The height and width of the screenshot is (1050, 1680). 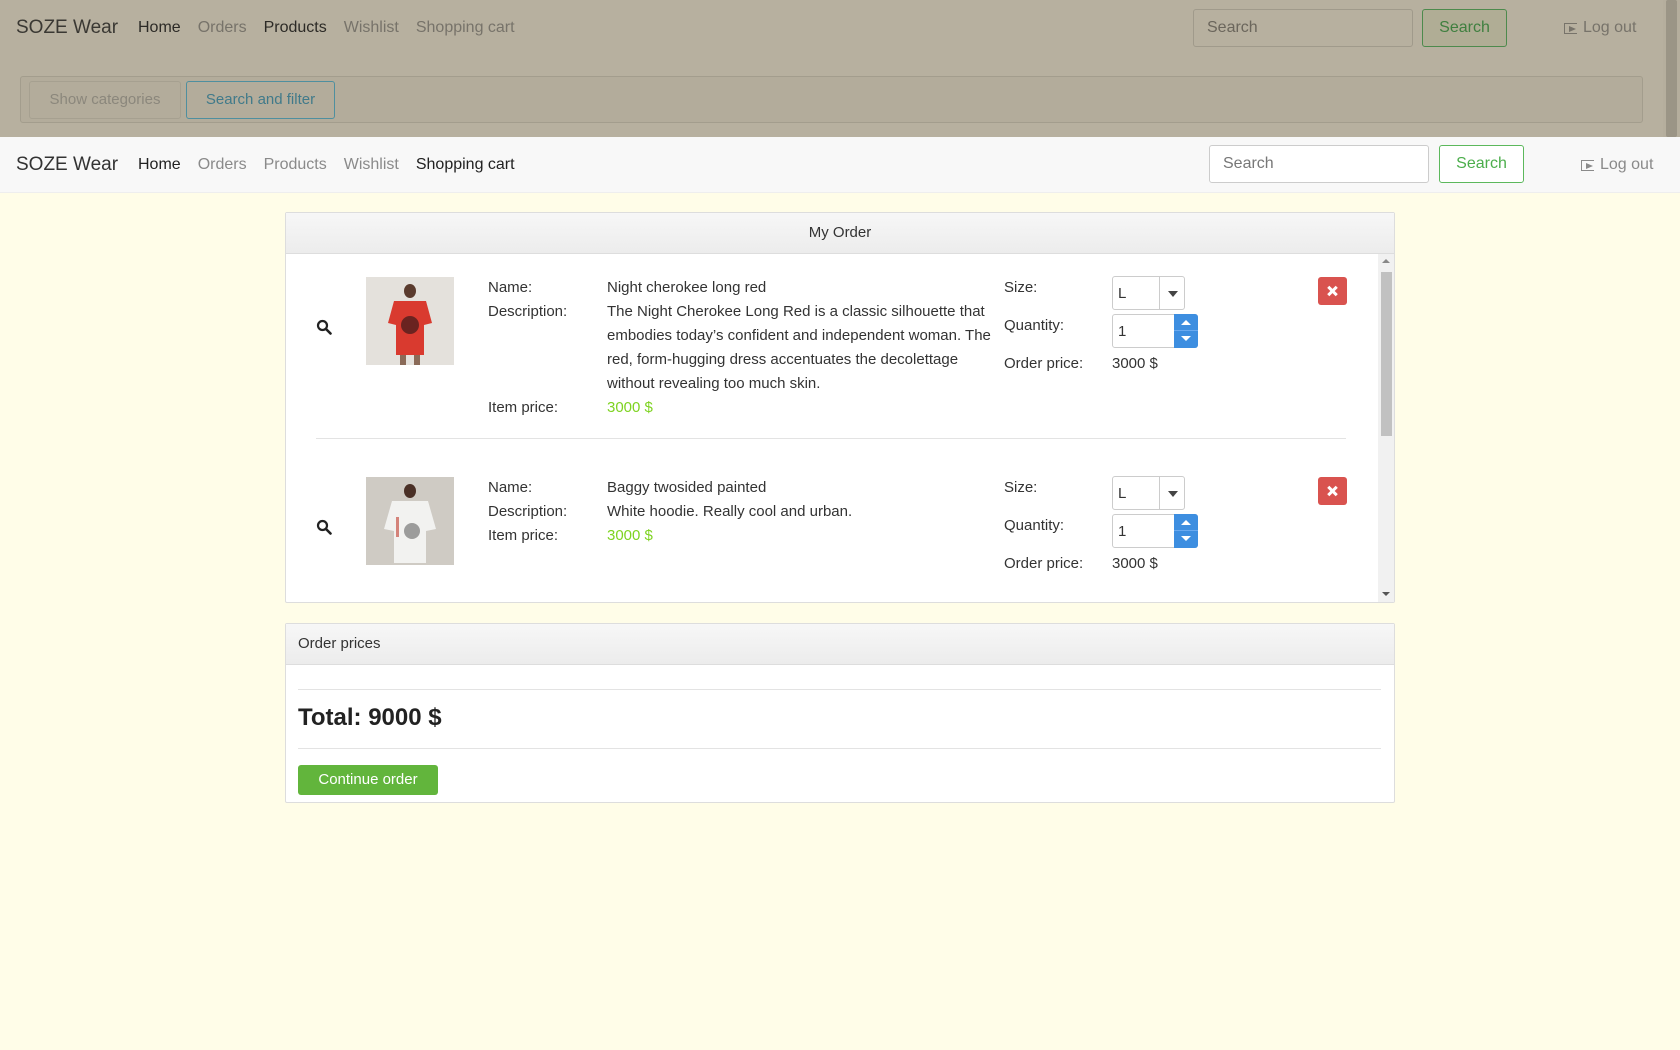 What do you see at coordinates (368, 780) in the screenshot?
I see `continue-order-button: Continue order` at bounding box center [368, 780].